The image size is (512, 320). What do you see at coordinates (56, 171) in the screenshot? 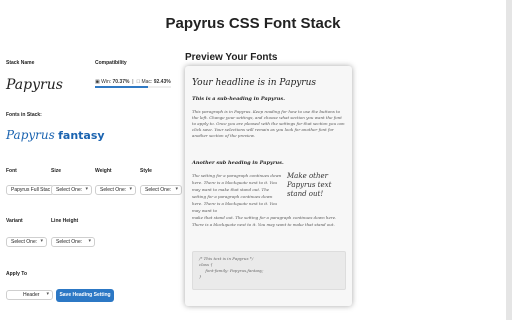
I see `size-label: Size` at bounding box center [56, 171].